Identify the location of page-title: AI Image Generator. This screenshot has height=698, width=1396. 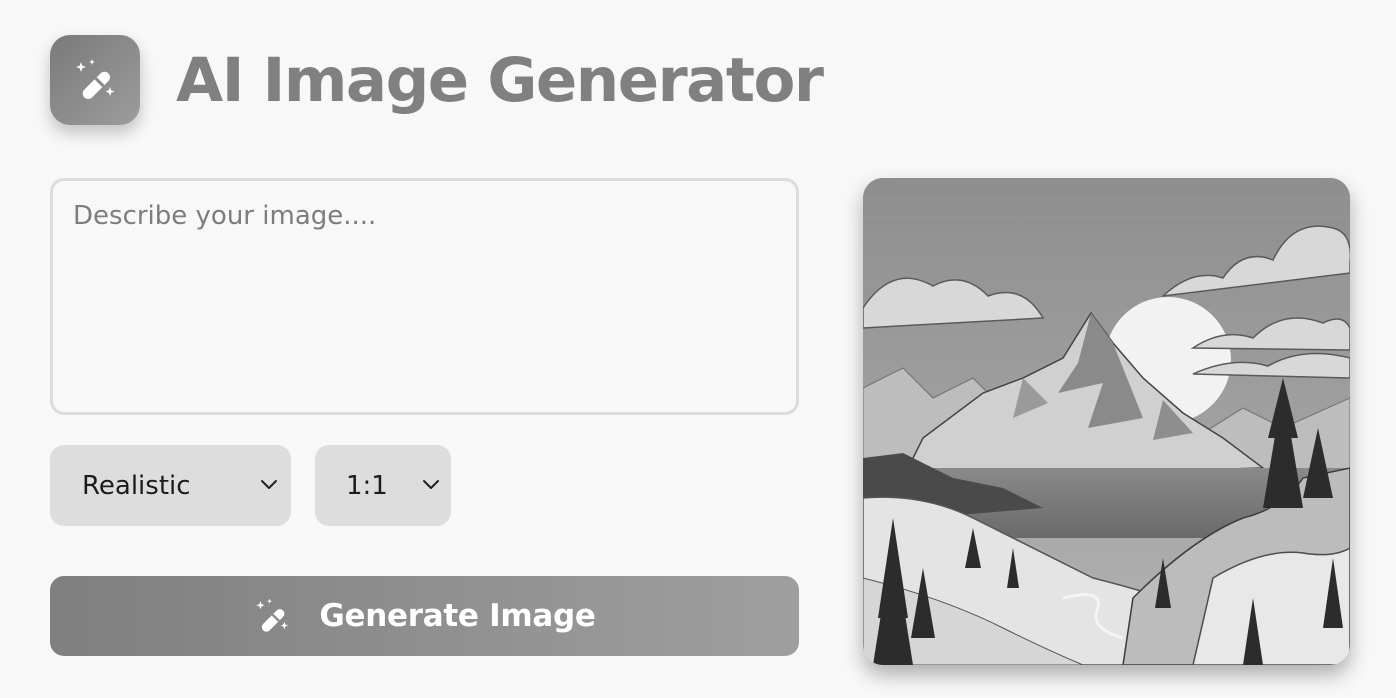
(500, 80).